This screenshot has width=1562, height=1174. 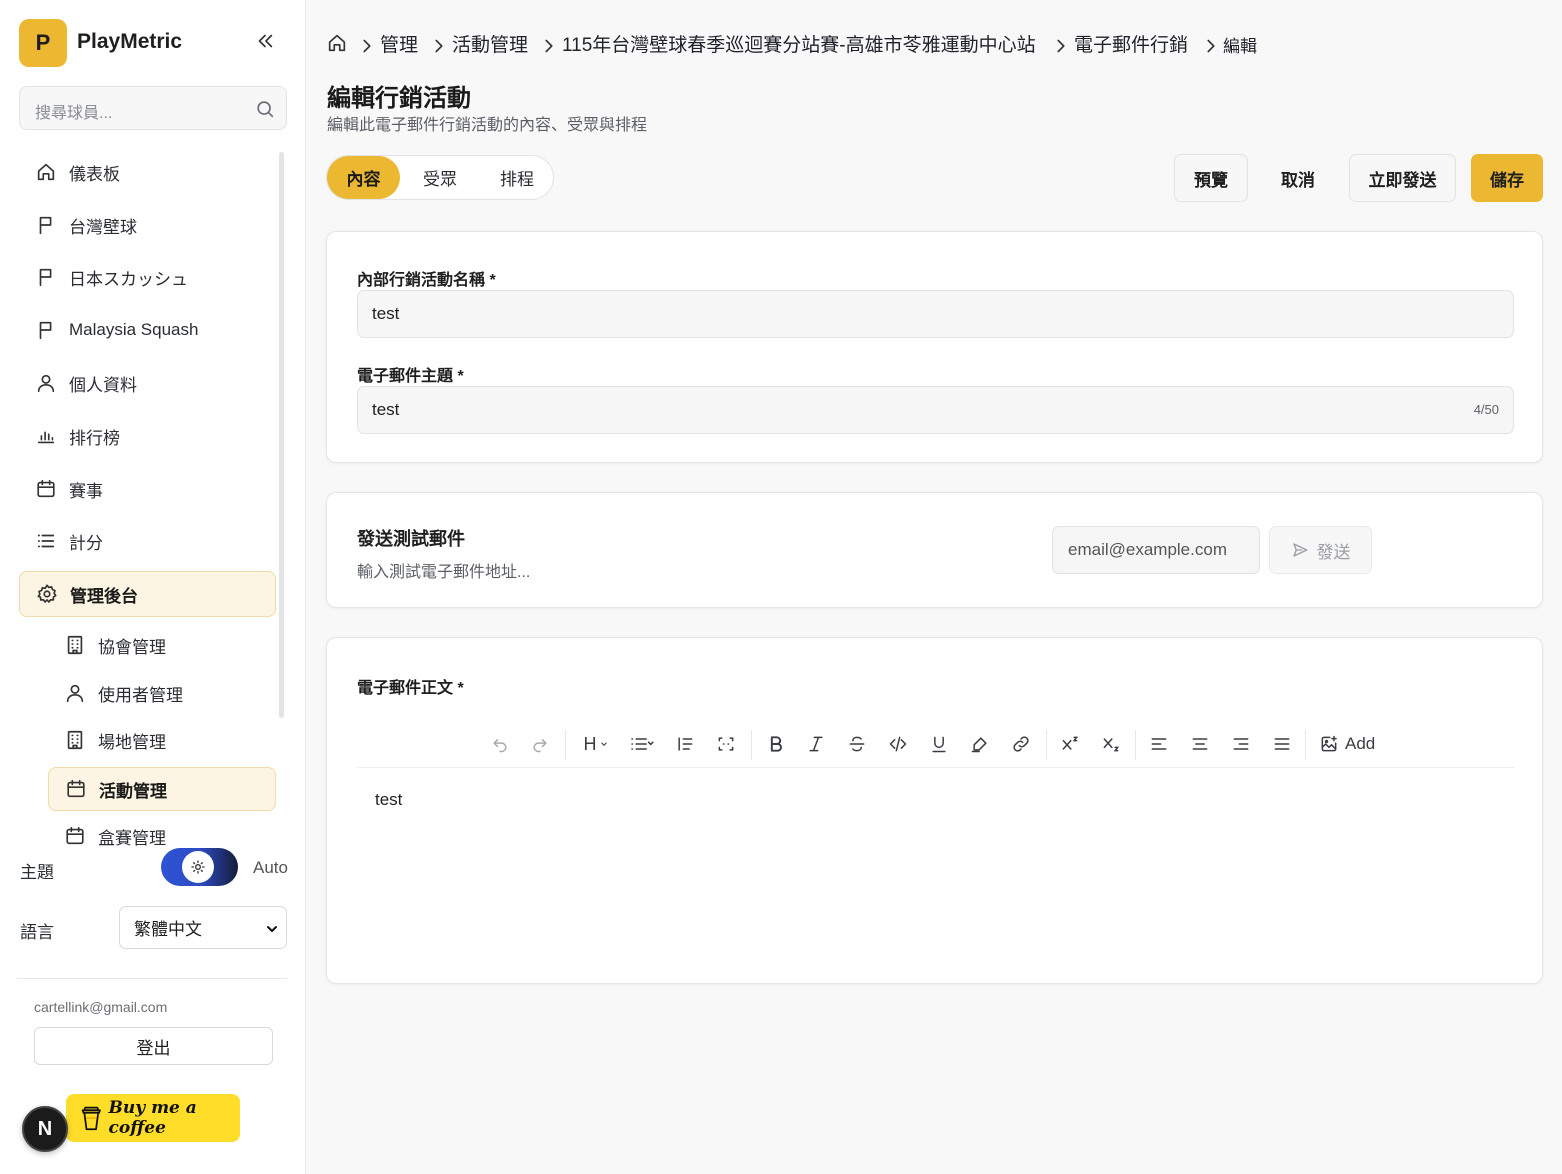 I want to click on sidebar-item-taiwan-squash: 台灣壁球, so click(x=147, y=225).